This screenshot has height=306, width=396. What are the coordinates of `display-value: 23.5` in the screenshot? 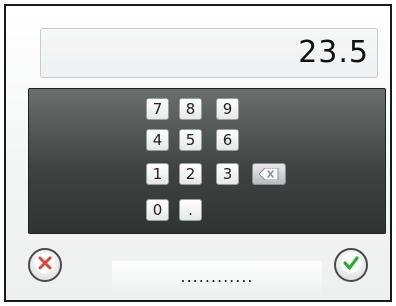 It's located at (333, 52).